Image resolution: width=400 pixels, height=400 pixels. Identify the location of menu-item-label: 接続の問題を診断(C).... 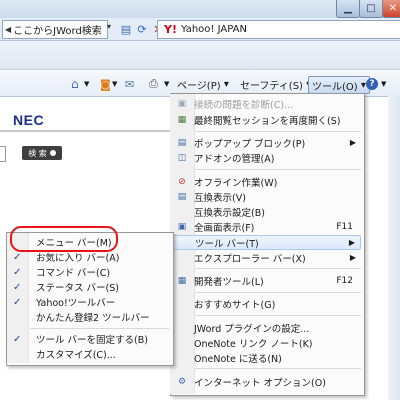
(244, 105).